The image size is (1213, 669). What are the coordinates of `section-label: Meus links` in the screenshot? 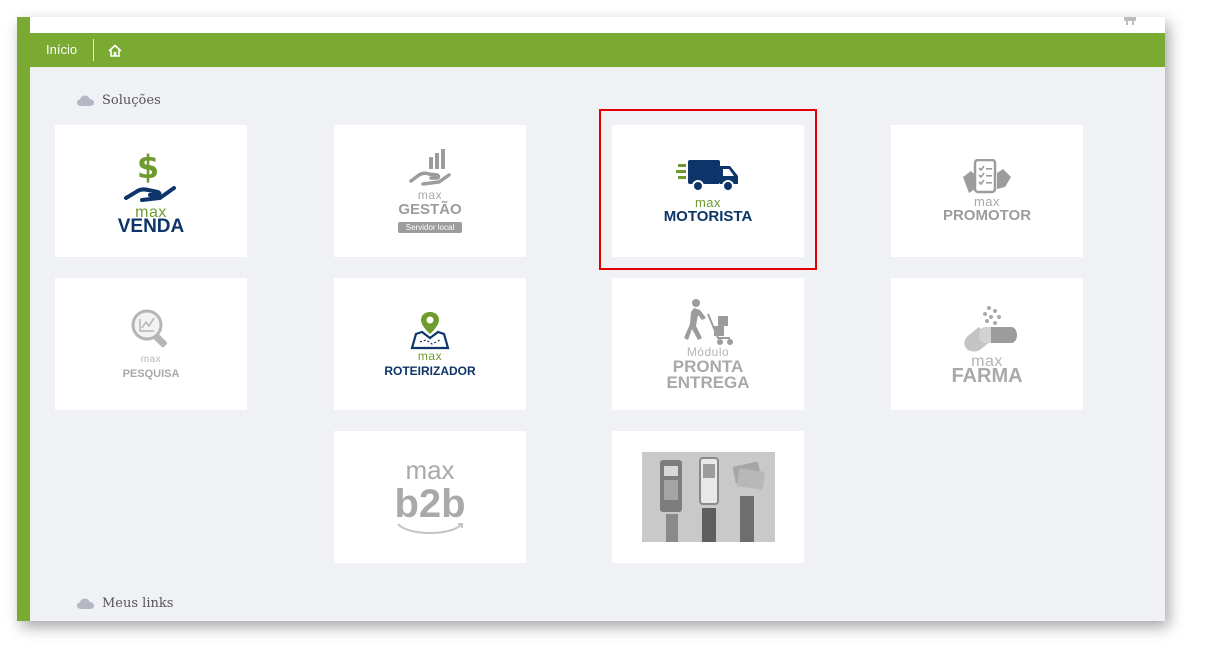 It's located at (138, 603).